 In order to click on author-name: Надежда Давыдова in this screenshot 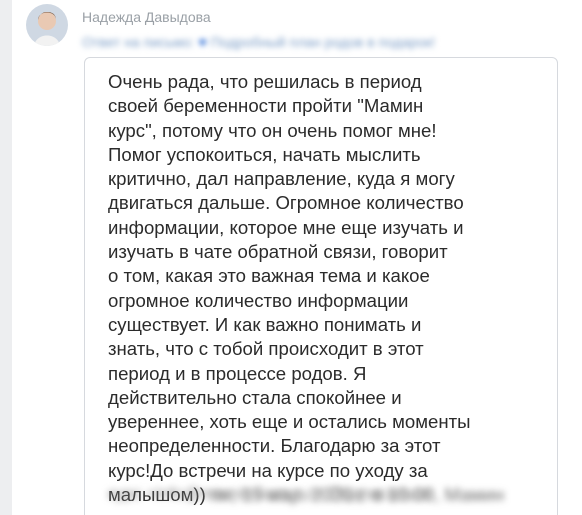, I will do `click(146, 17)`.